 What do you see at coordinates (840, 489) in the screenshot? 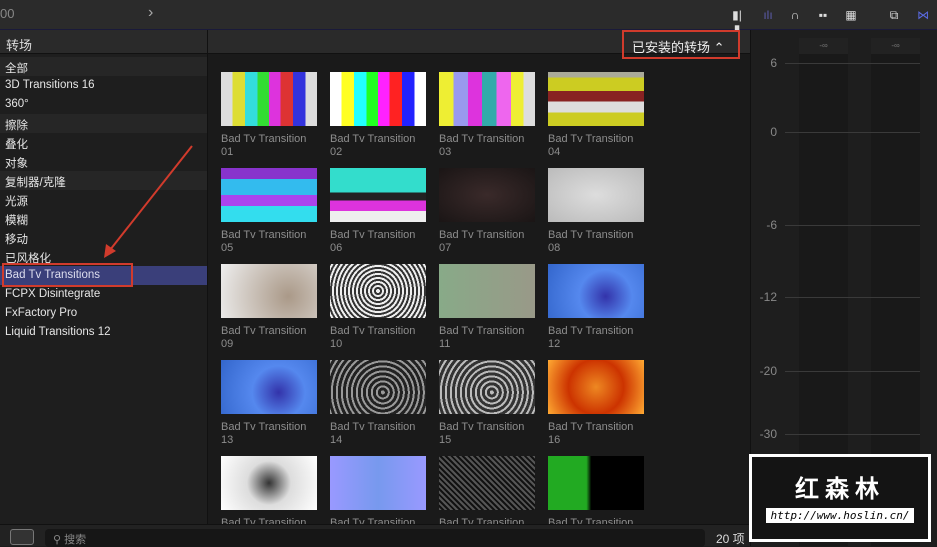
I see `watermark-title: 红森林` at bounding box center [840, 489].